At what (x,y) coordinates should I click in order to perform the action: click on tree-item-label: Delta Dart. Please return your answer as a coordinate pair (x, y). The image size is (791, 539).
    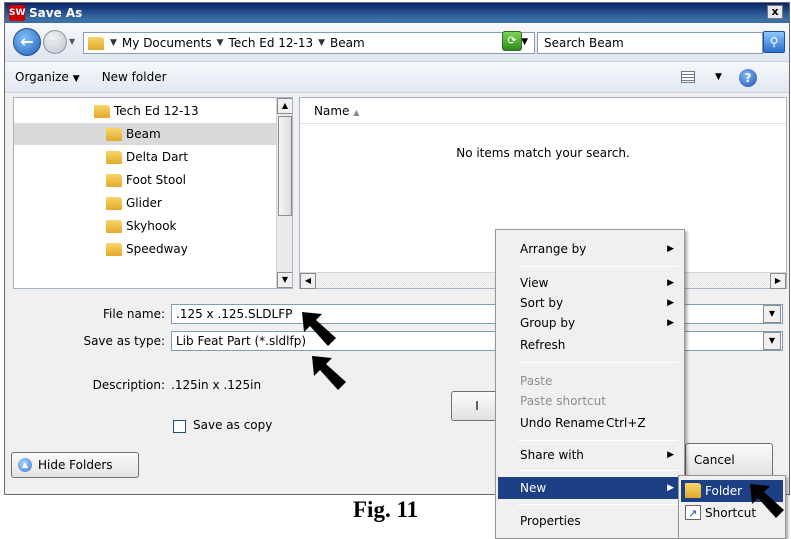
    Looking at the image, I should click on (157, 157).